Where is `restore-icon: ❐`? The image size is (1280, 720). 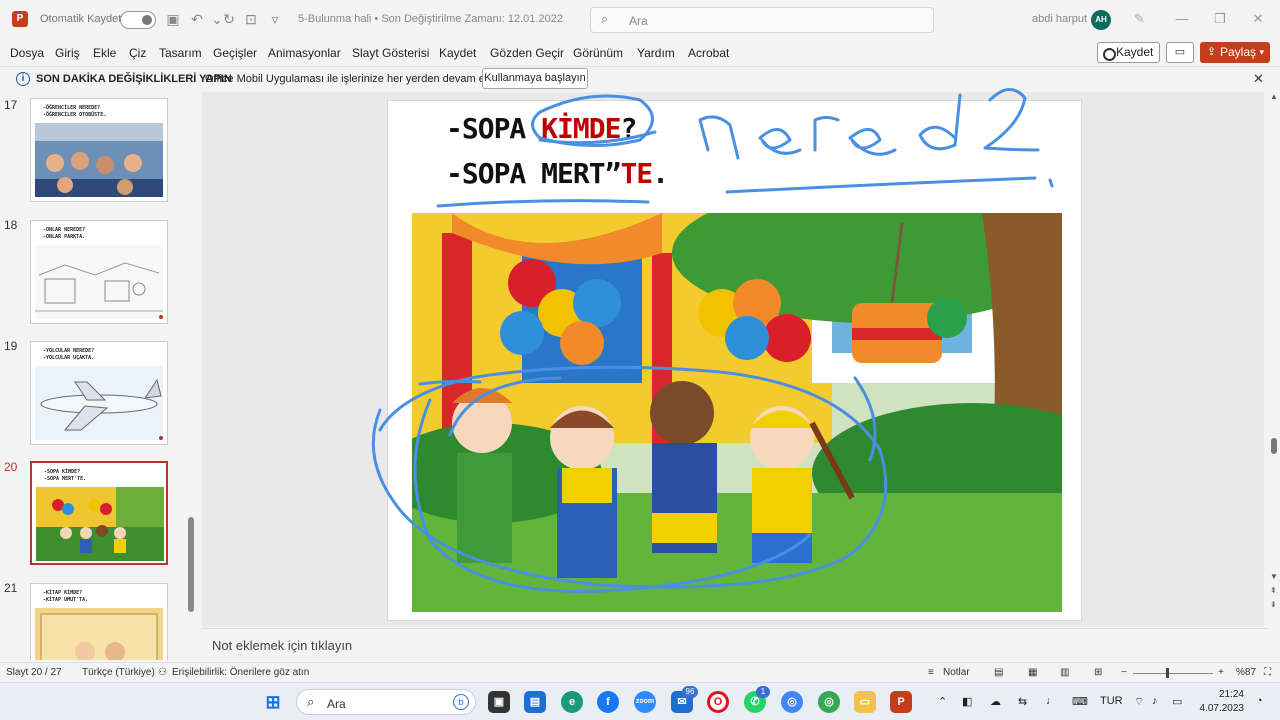 restore-icon: ❐ is located at coordinates (1220, 19).